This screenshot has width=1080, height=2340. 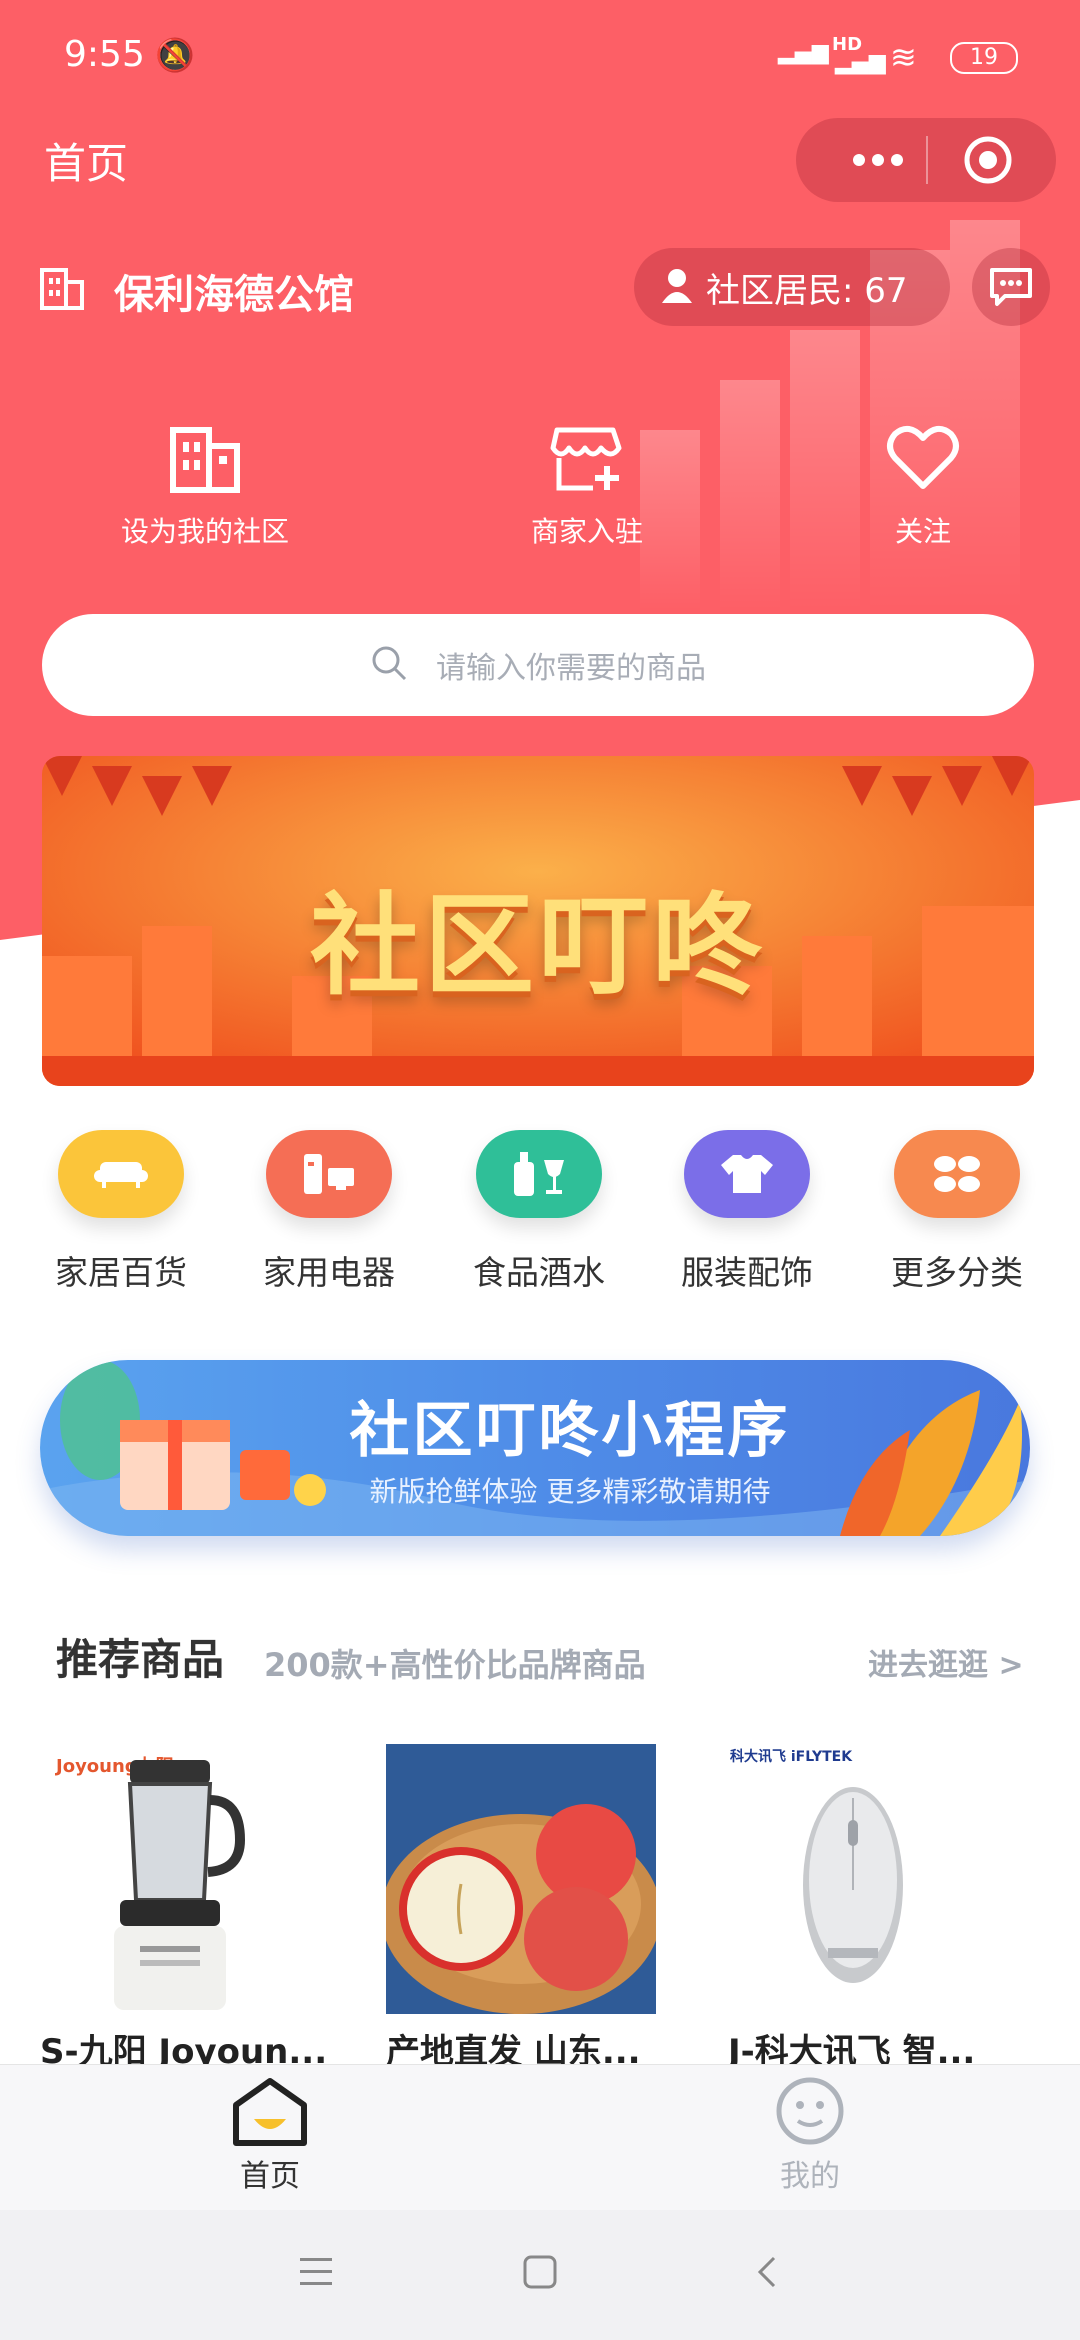 I want to click on category-label: 家用电器, so click(x=329, y=1272).